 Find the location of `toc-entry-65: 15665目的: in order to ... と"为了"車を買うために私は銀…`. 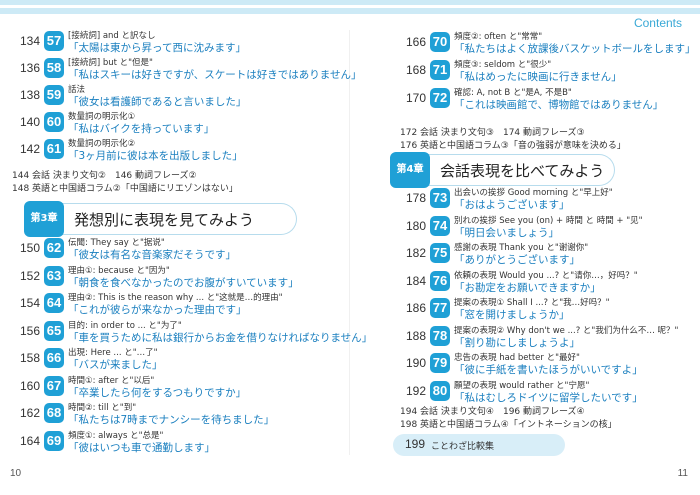

toc-entry-65: 15665目的: in order to ... と"为了"車を買うために私は銀… is located at coordinates (181, 332).